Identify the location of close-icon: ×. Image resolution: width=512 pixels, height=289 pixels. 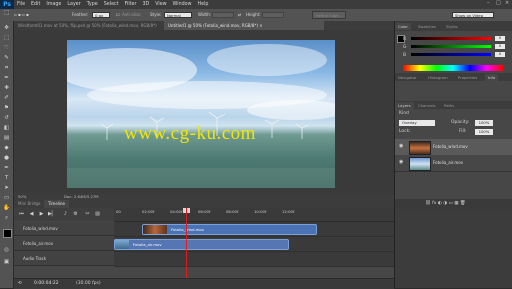
(507, 3).